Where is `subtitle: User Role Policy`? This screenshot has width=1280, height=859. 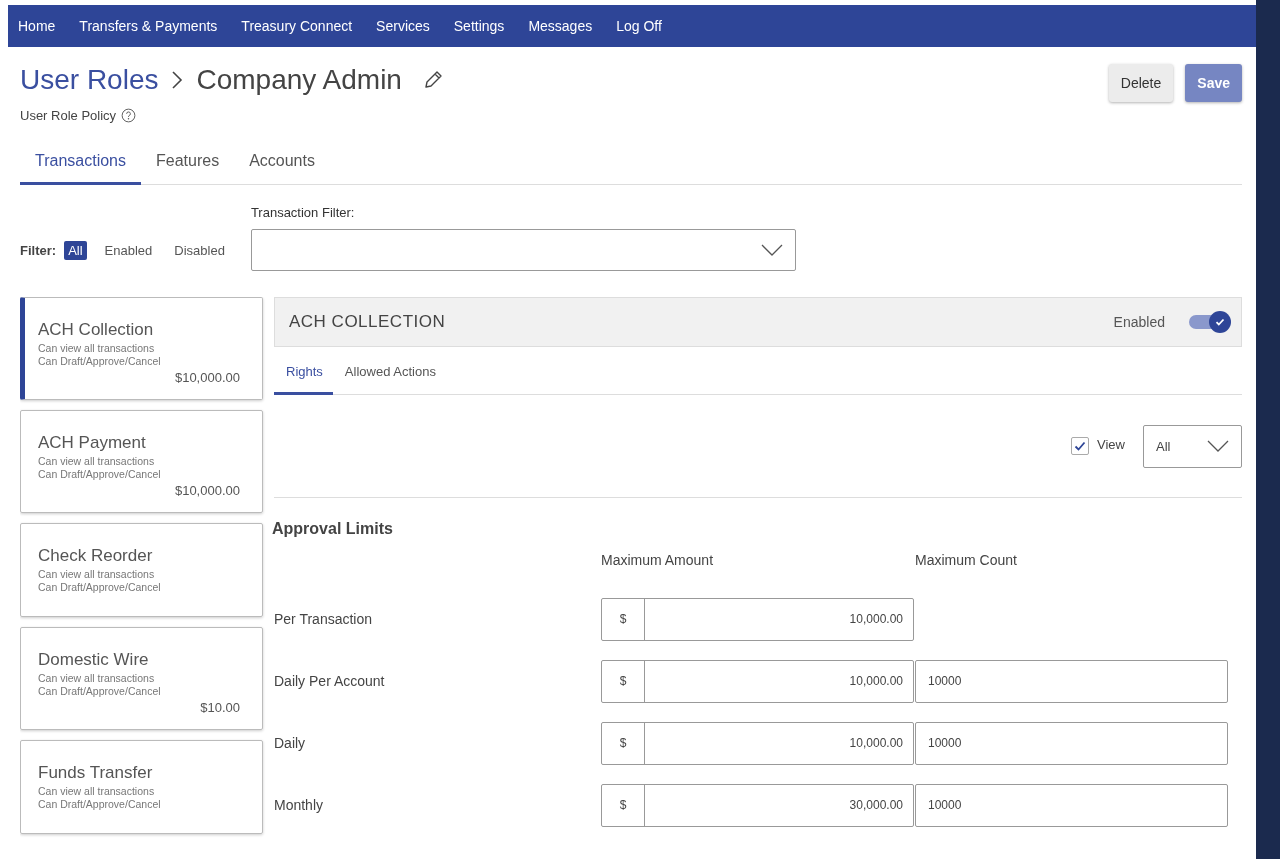
subtitle: User Role Policy is located at coordinates (68, 115).